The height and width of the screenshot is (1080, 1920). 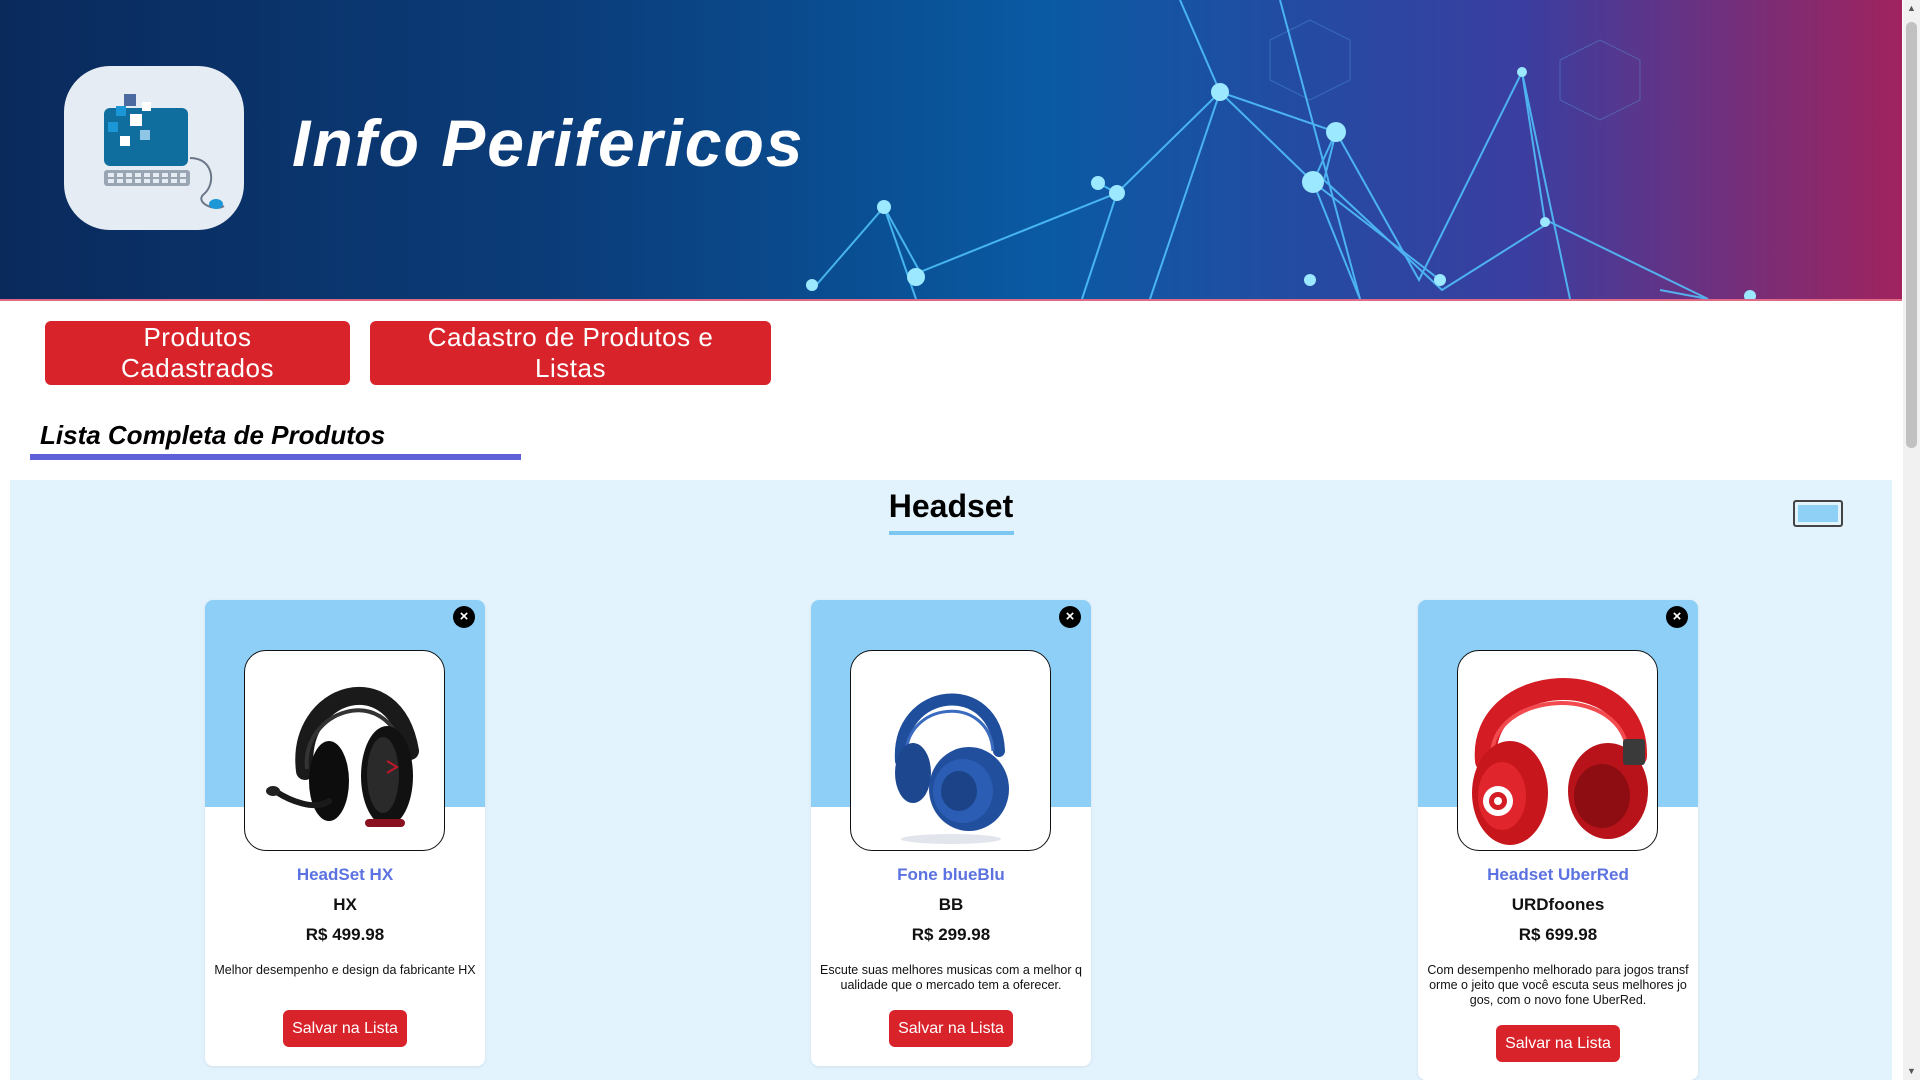 I want to click on register-products-lists-button: Cadastro de Produtos e Listas, so click(x=570, y=353).